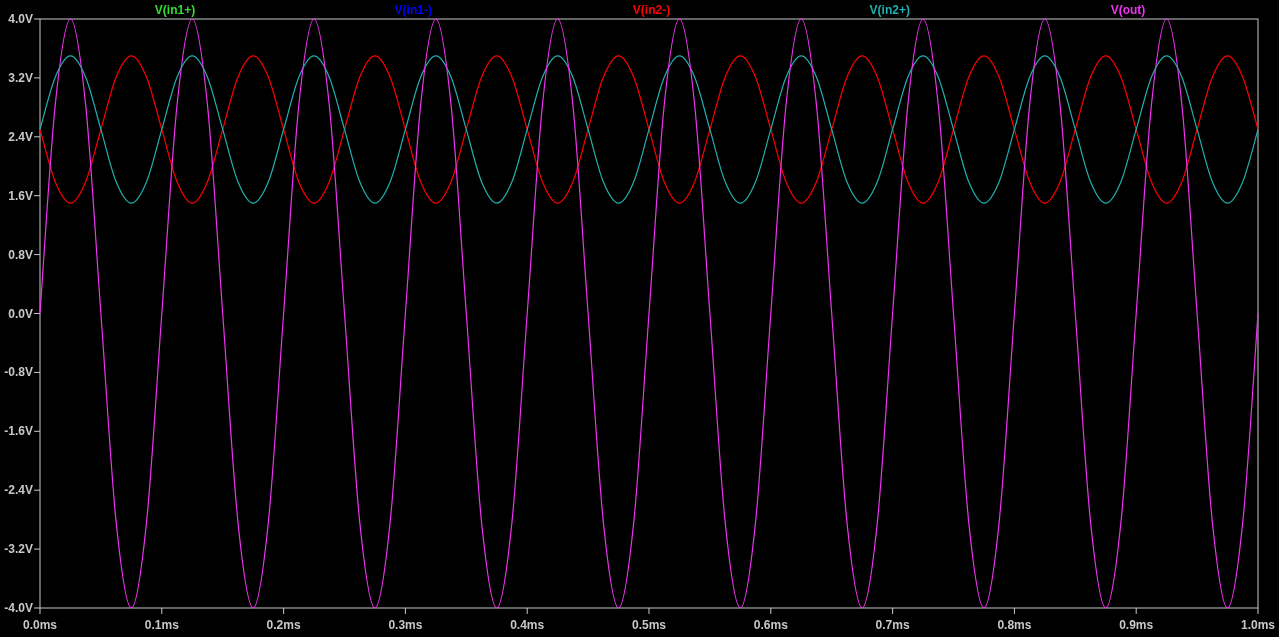 The image size is (1279, 637). Describe the element at coordinates (889, 10) in the screenshot. I see `trace-label: V(in2+)` at that location.